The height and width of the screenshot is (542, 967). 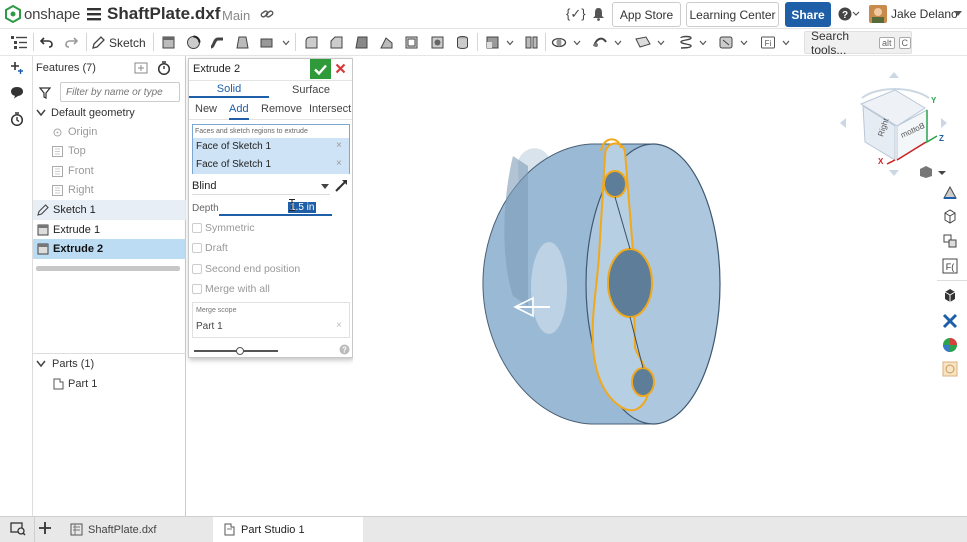 I want to click on share-button: Share, so click(x=808, y=14).